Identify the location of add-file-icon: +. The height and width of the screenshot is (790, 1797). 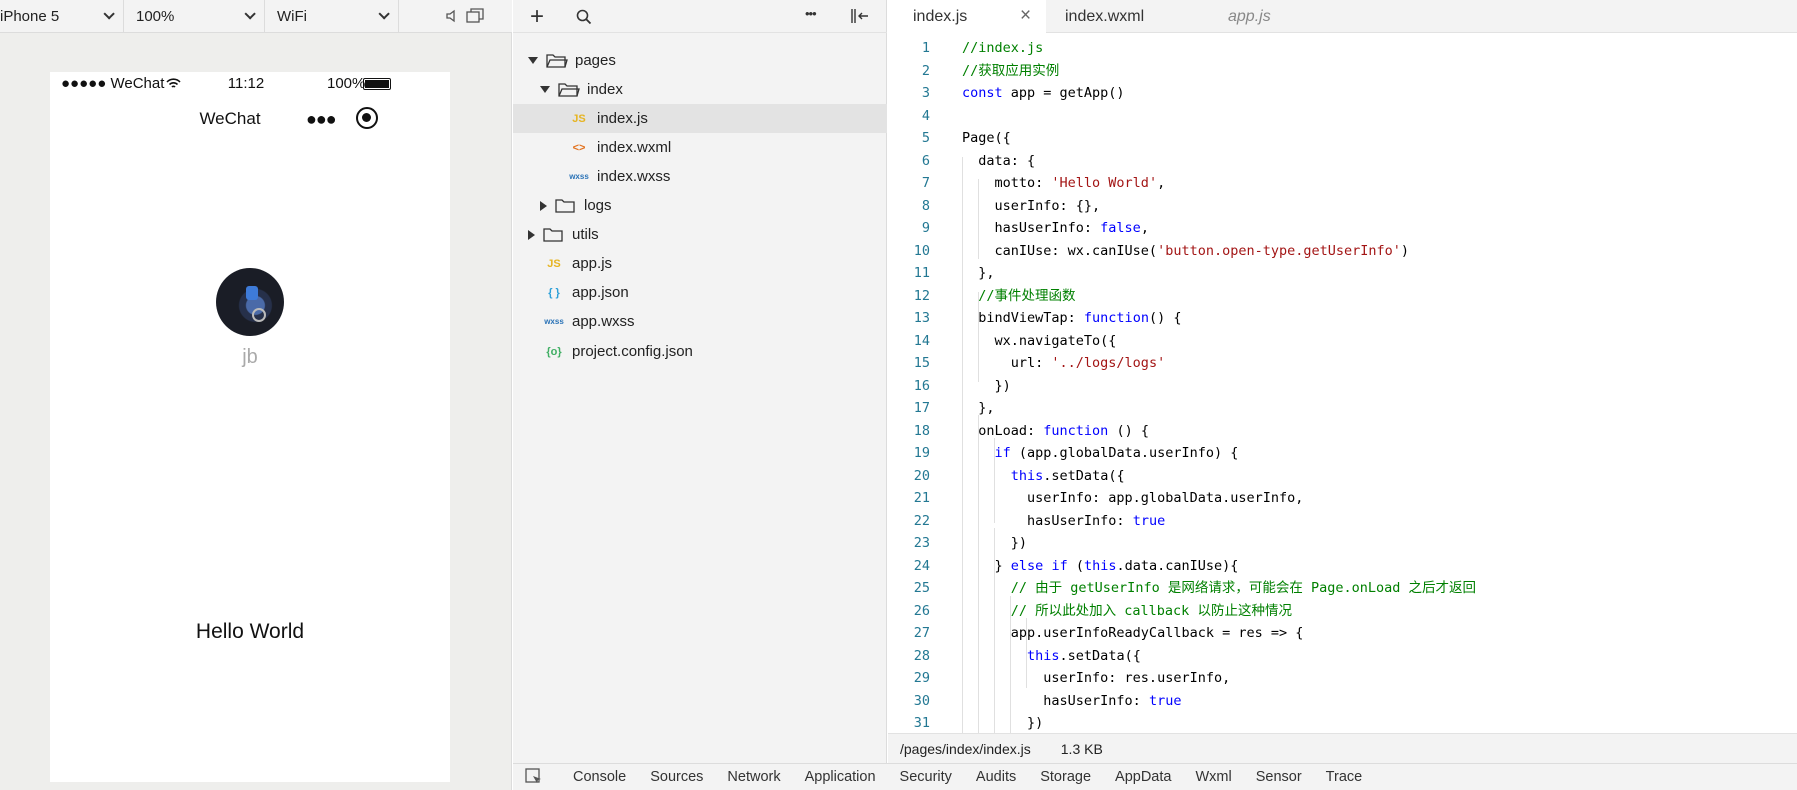
(537, 17).